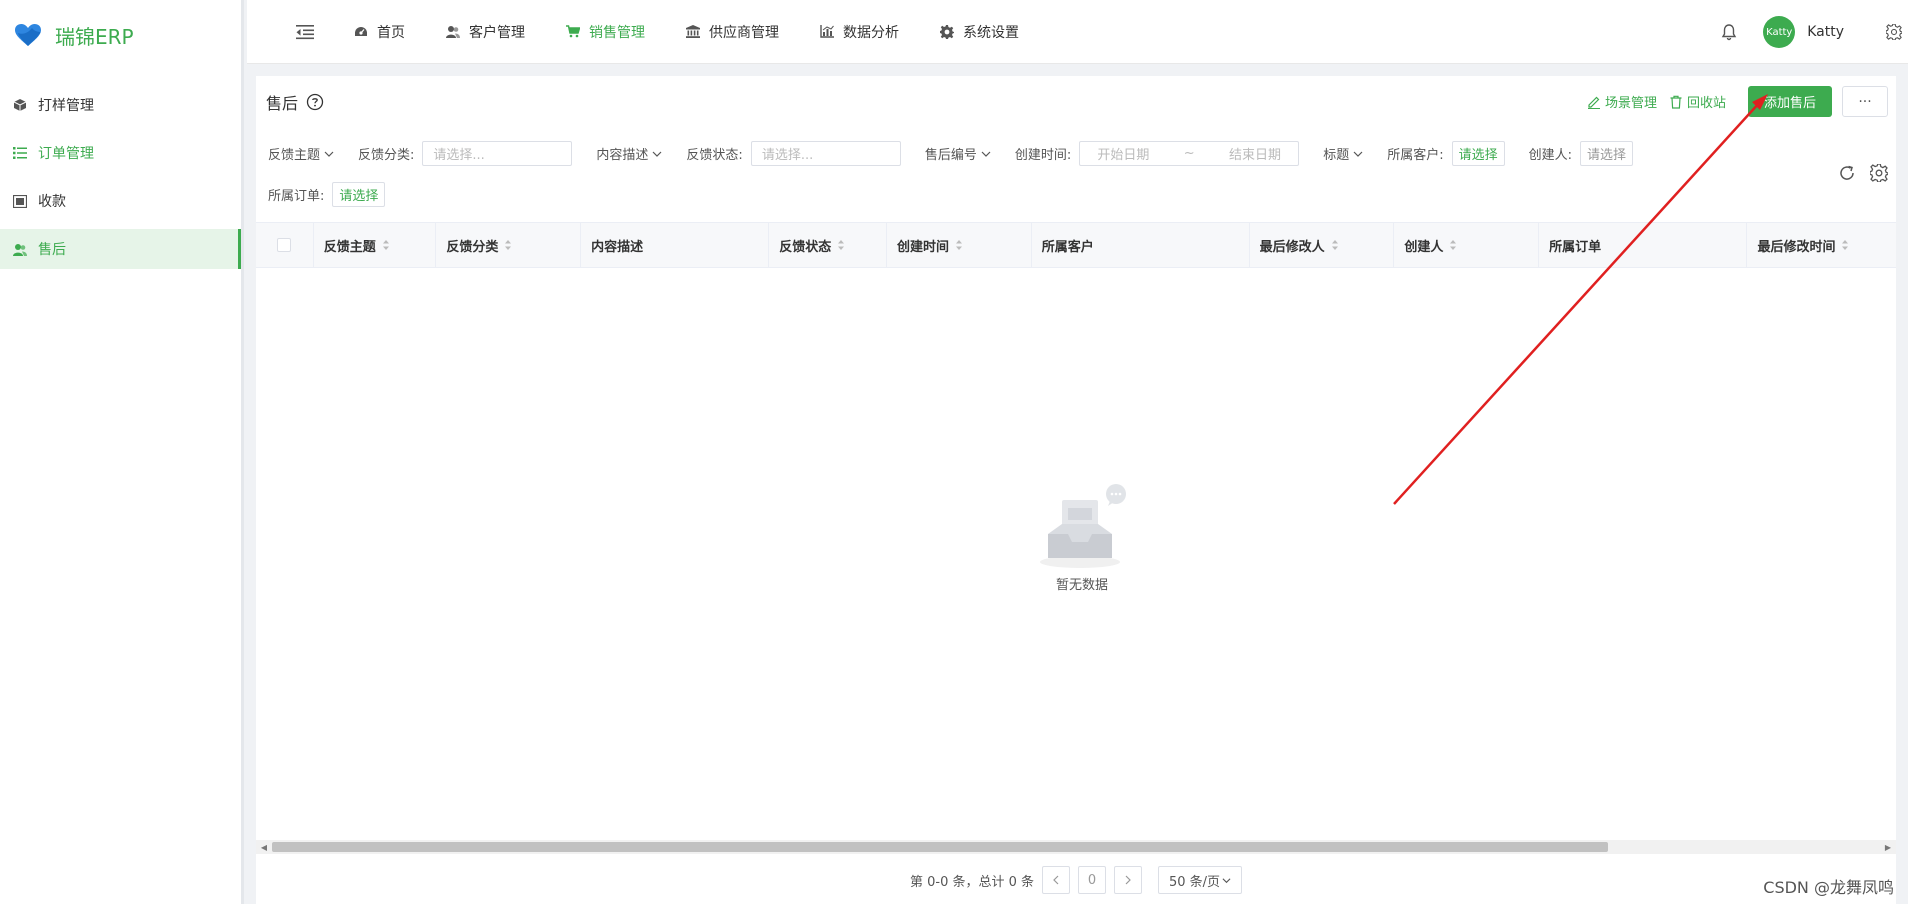  Describe the element at coordinates (1847, 173) in the screenshot. I see `refresh-icon` at that location.